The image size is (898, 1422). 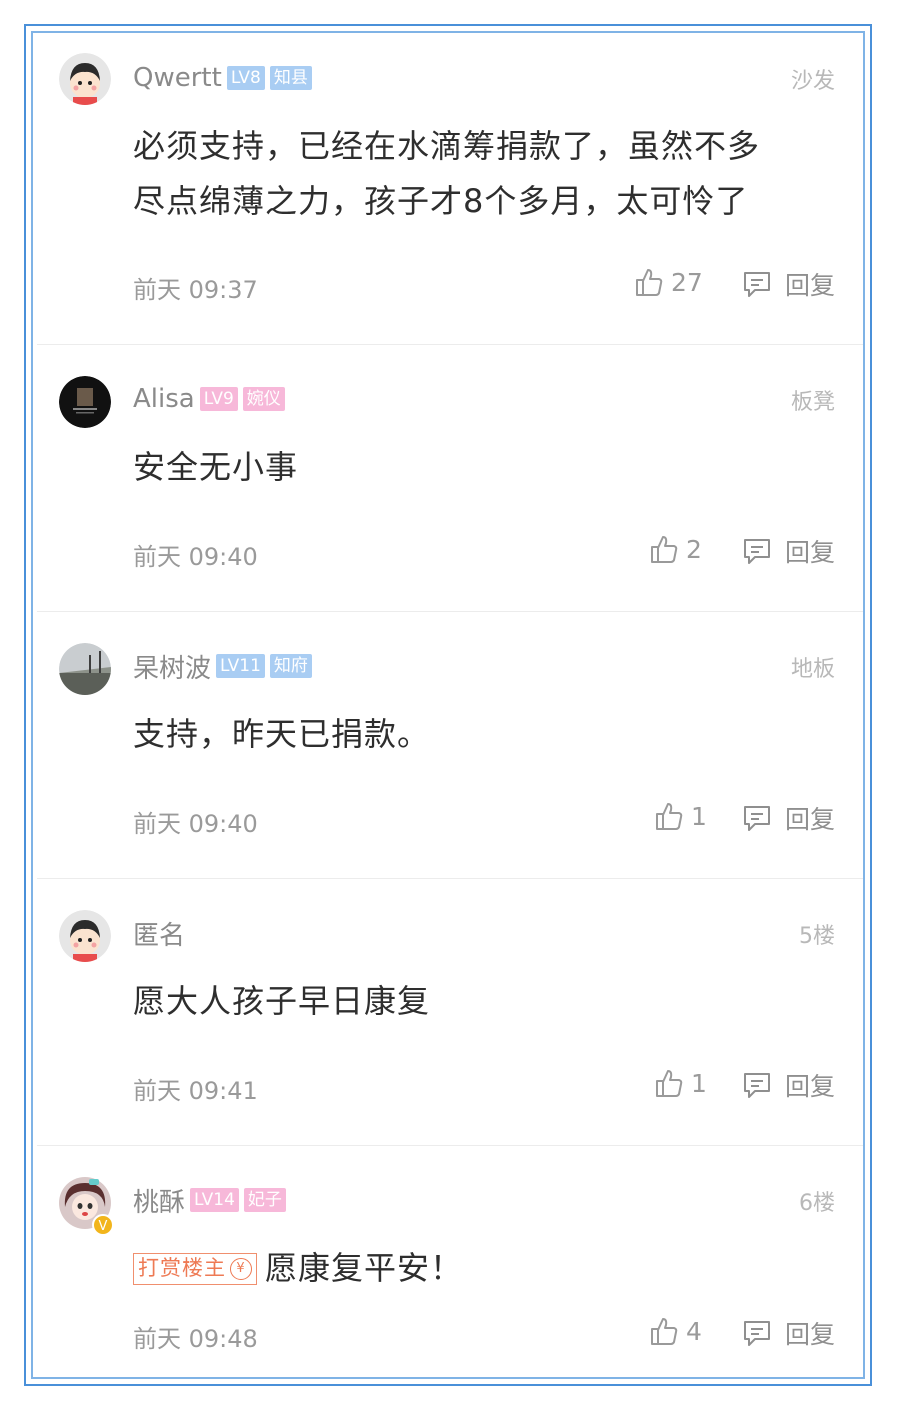 I want to click on title-badge: 知府, so click(x=290, y=666).